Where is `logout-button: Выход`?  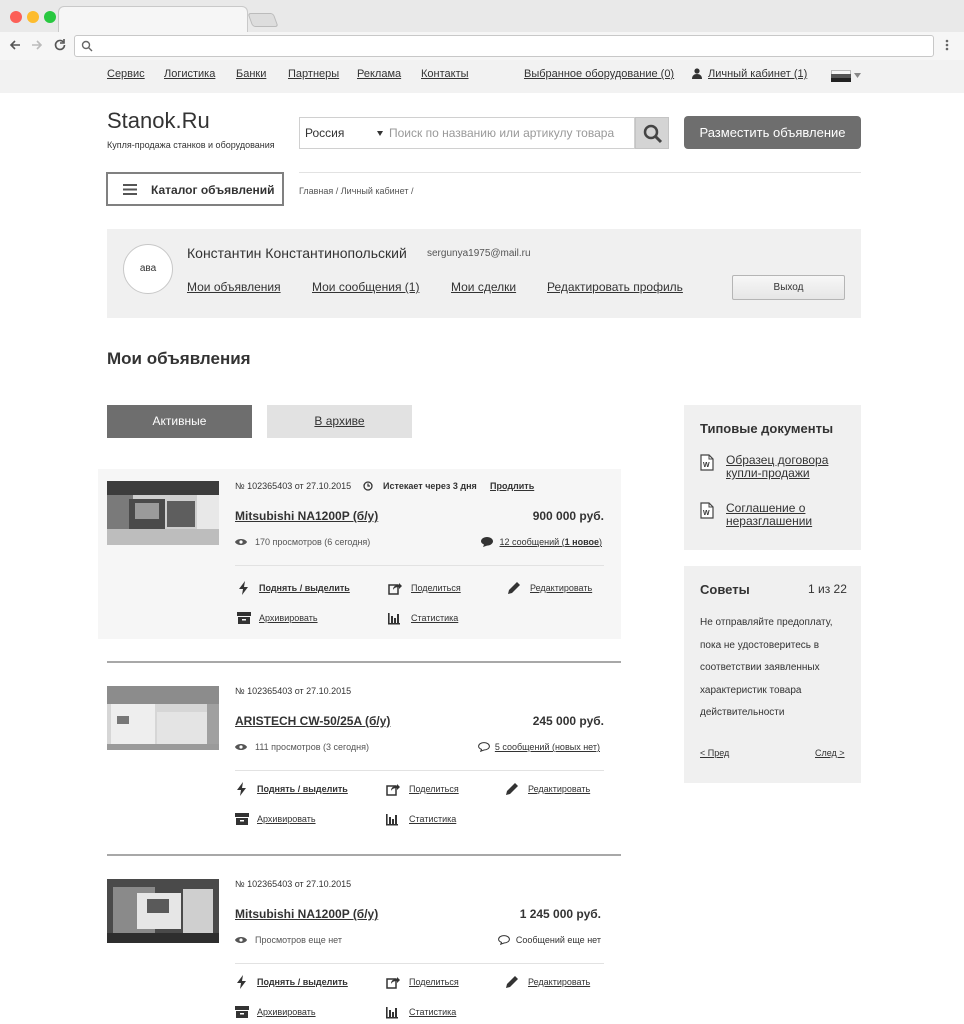 logout-button: Выход is located at coordinates (788, 287).